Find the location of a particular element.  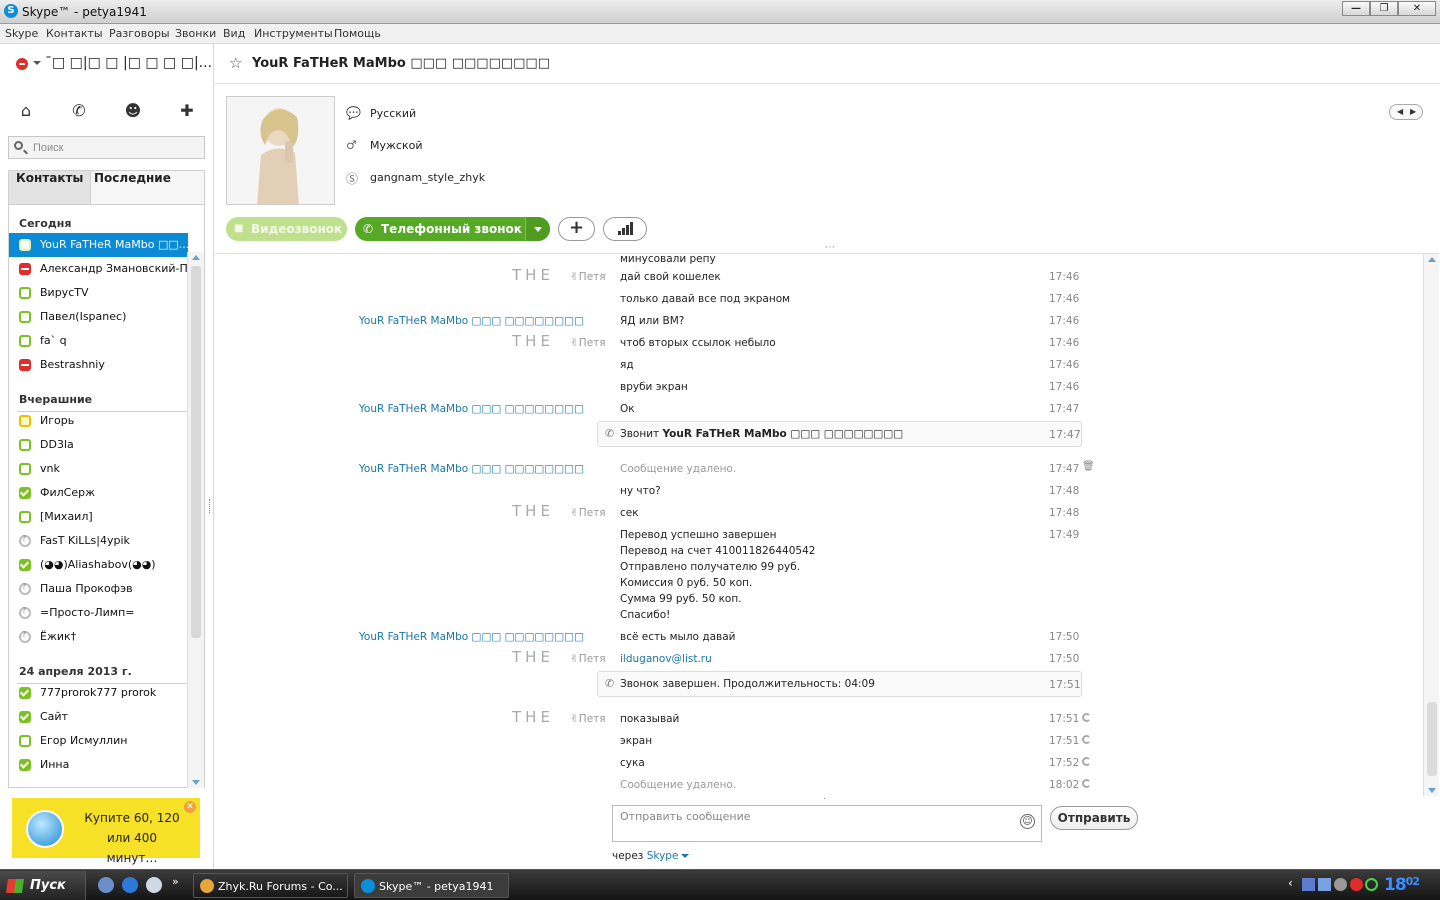

minimize-button: — is located at coordinates (1356, 8).